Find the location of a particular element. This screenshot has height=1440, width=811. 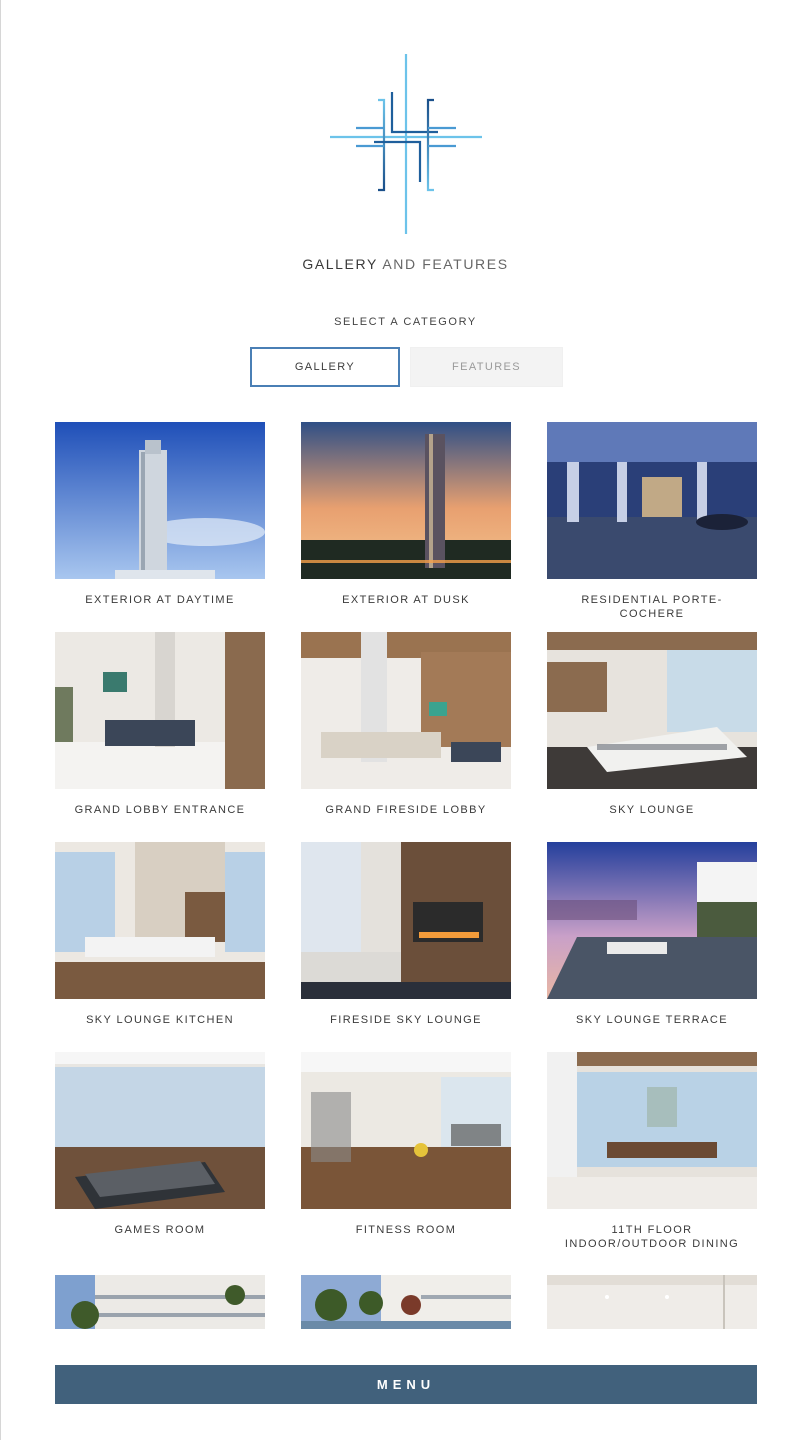

gallery-item: EXTERIOR AT DUSK is located at coordinates (406, 514).